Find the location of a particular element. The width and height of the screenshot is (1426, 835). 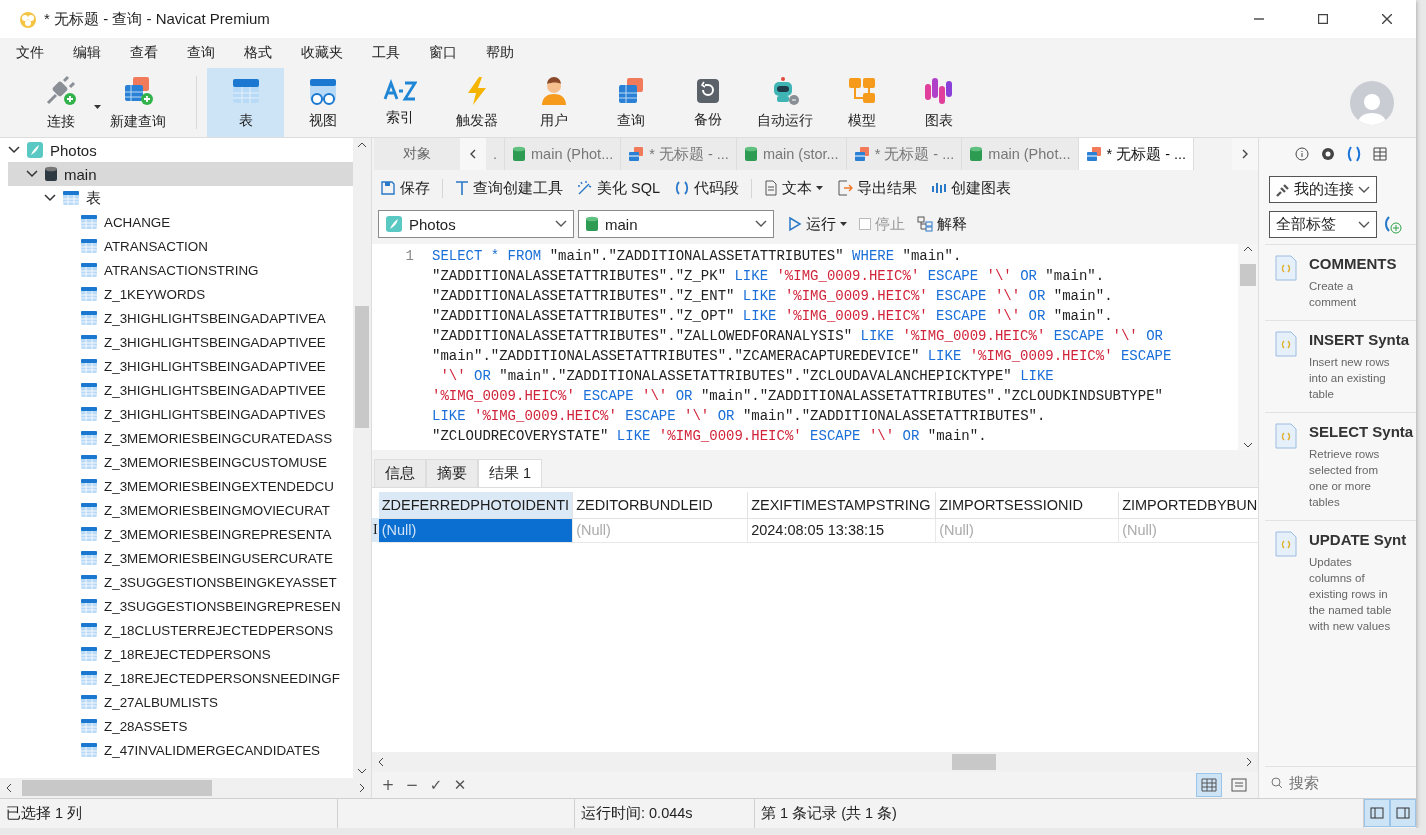

tree-item: Z_3SUGGESTIONSBEINGREPRESEN is located at coordinates (180, 606).